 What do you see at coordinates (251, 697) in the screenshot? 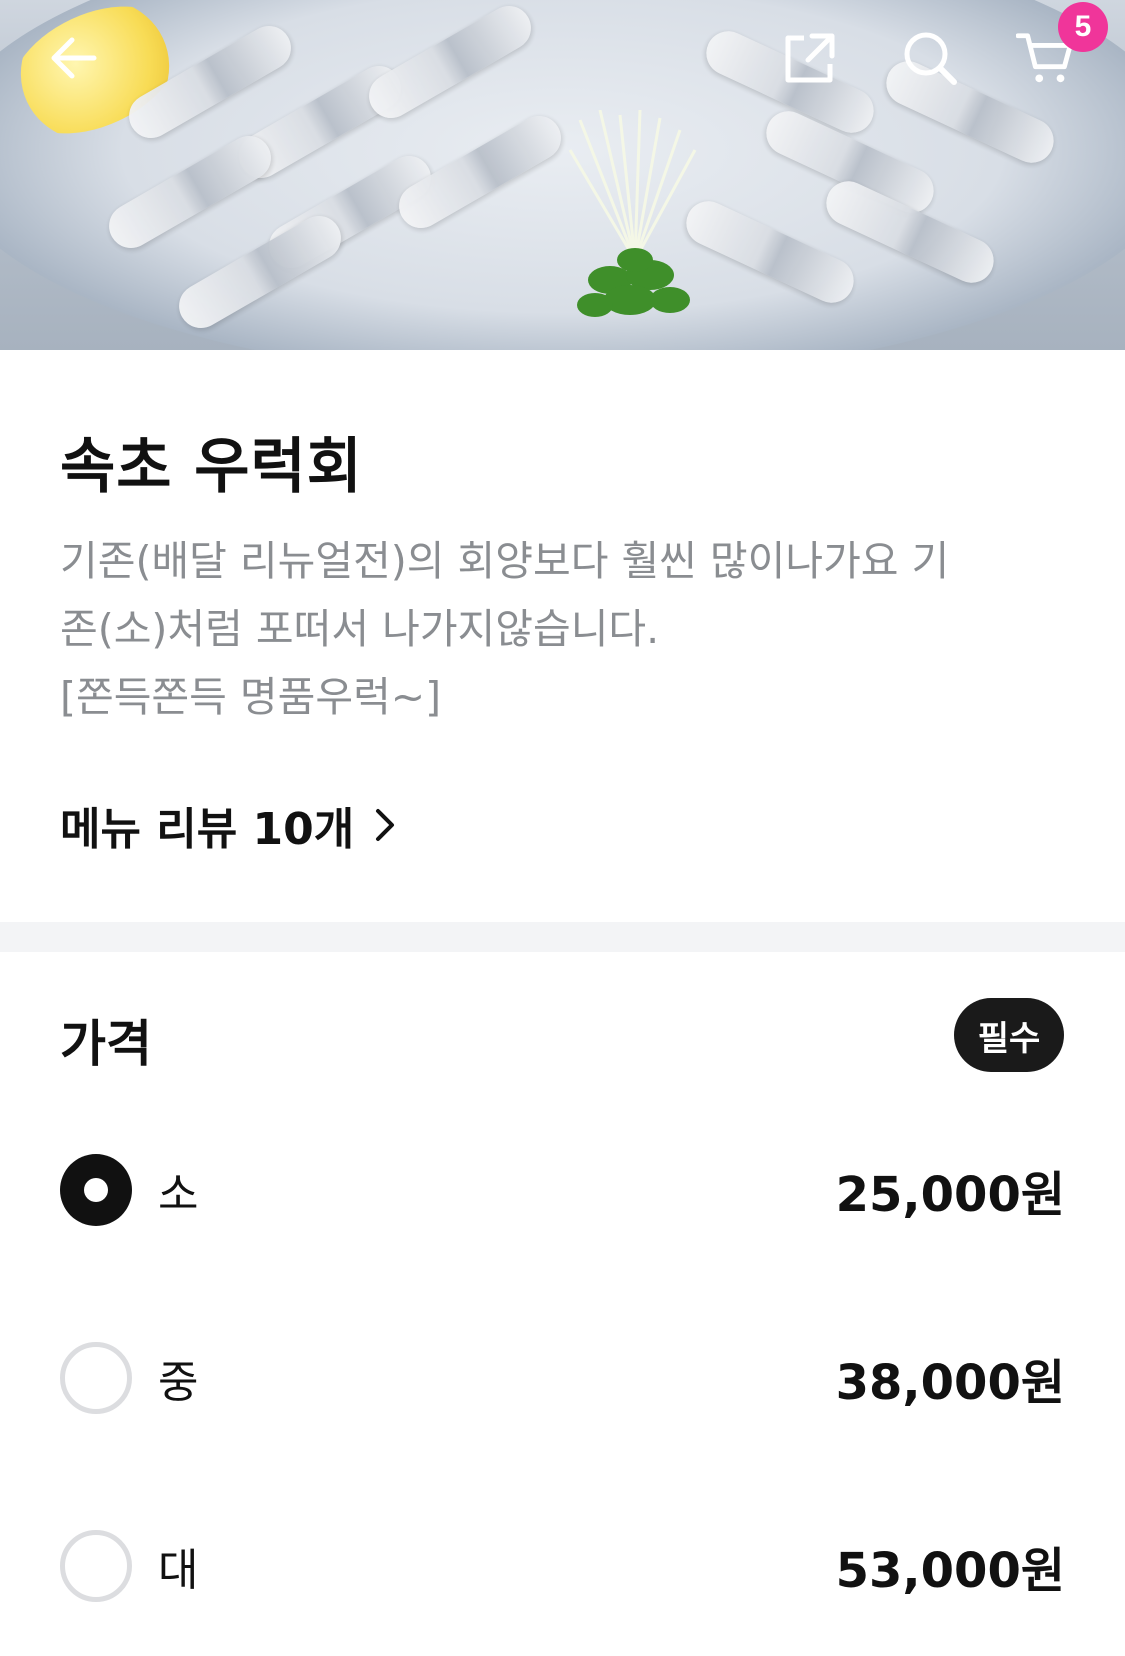
I see `description-line: [쫀득쫀득 명품우럭~]` at bounding box center [251, 697].